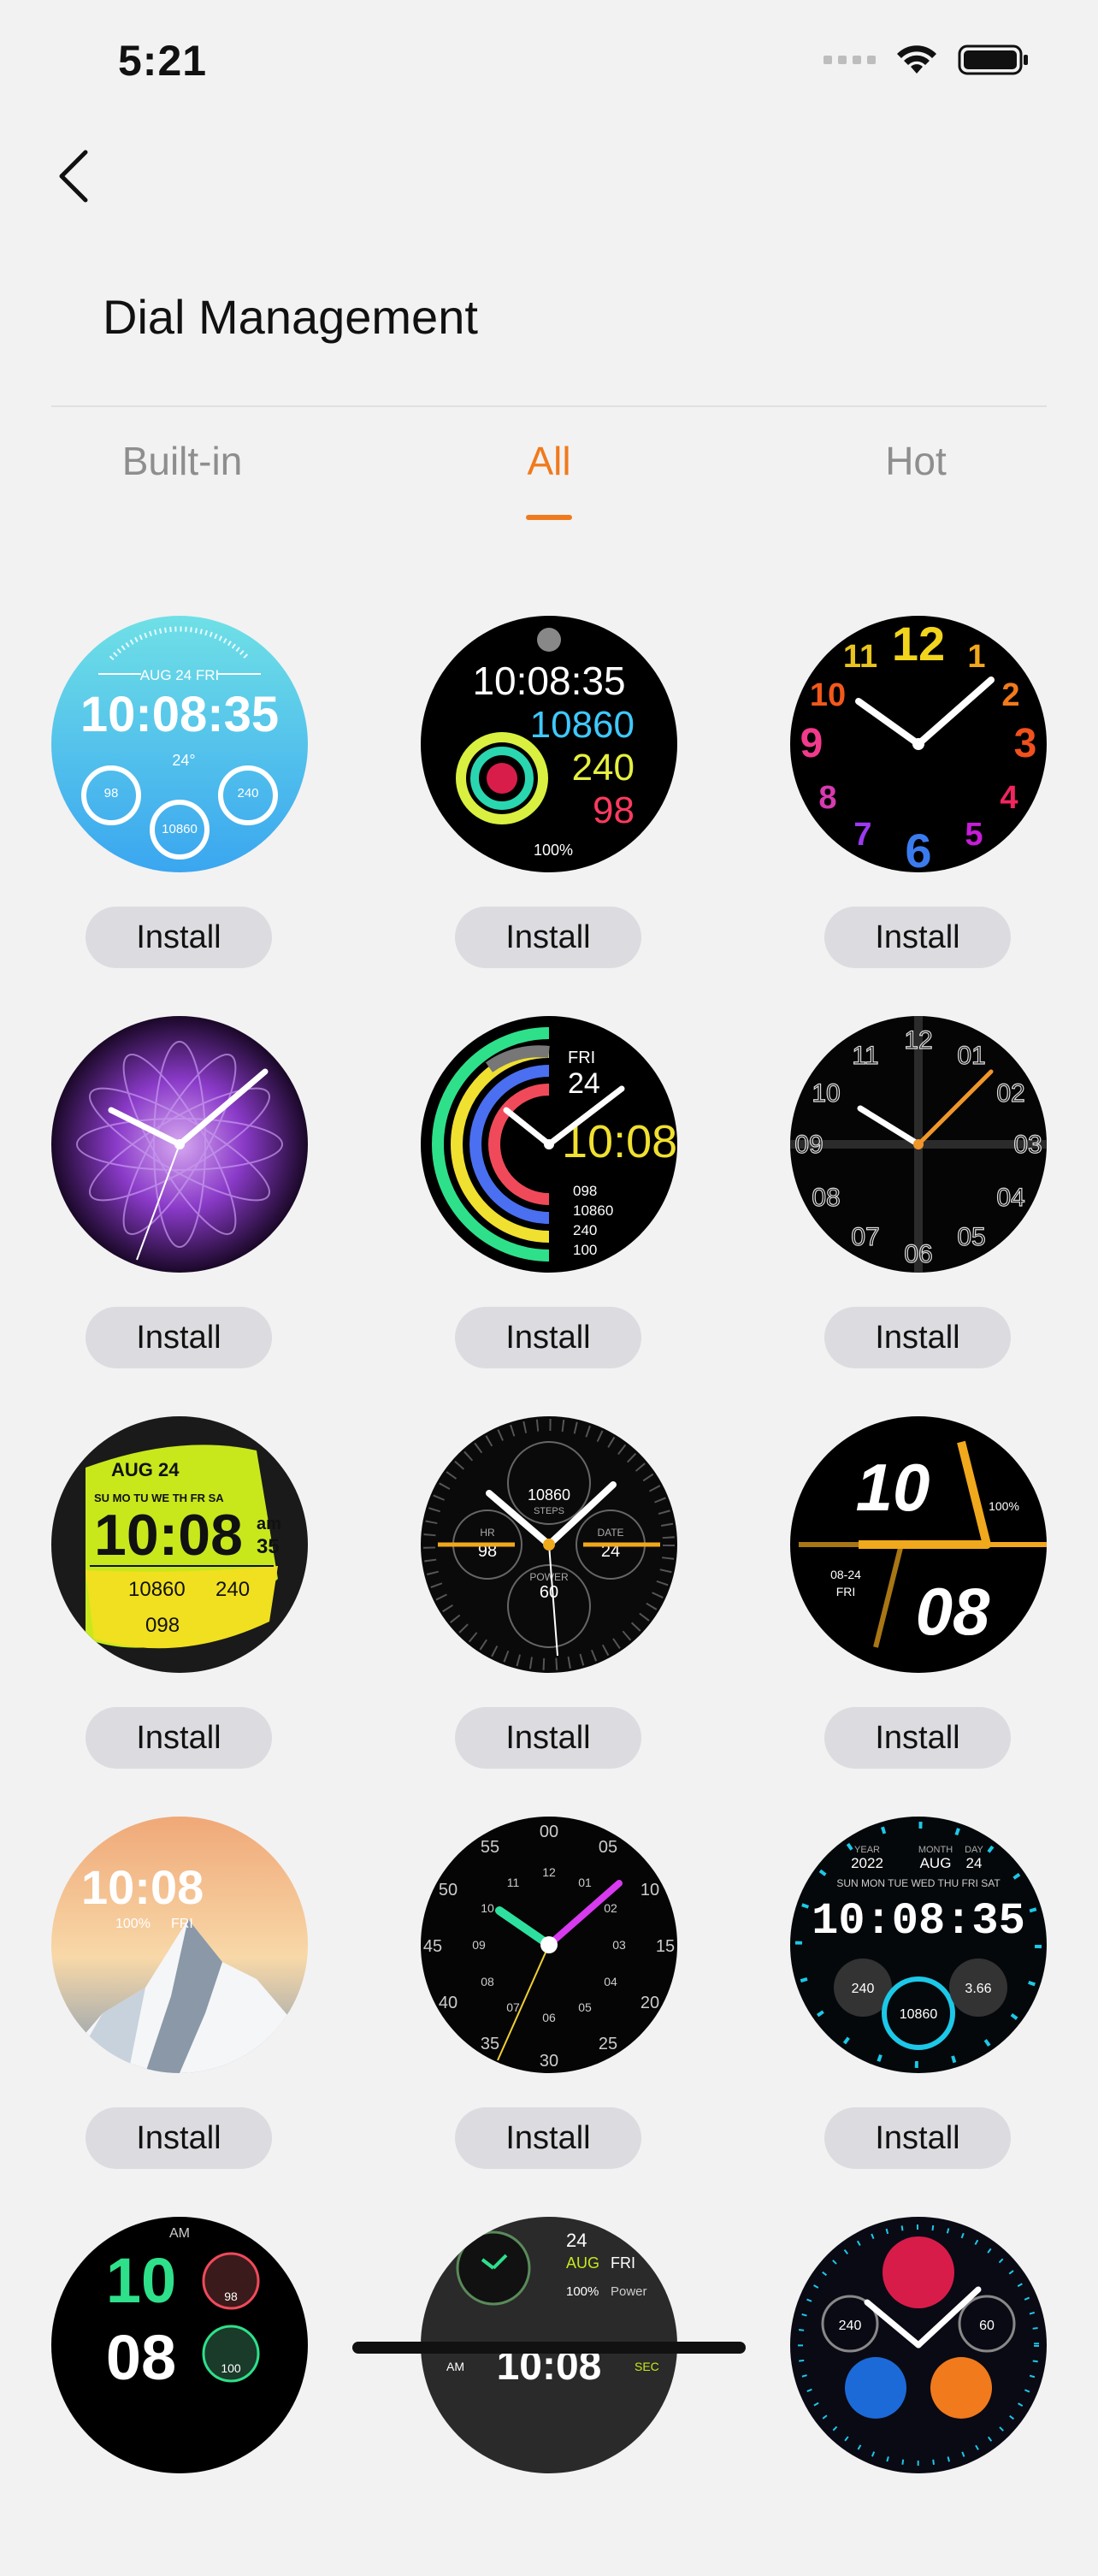 The image size is (1098, 2576). Describe the element at coordinates (918, 848) in the screenshot. I see `dial-text: 6` at that location.